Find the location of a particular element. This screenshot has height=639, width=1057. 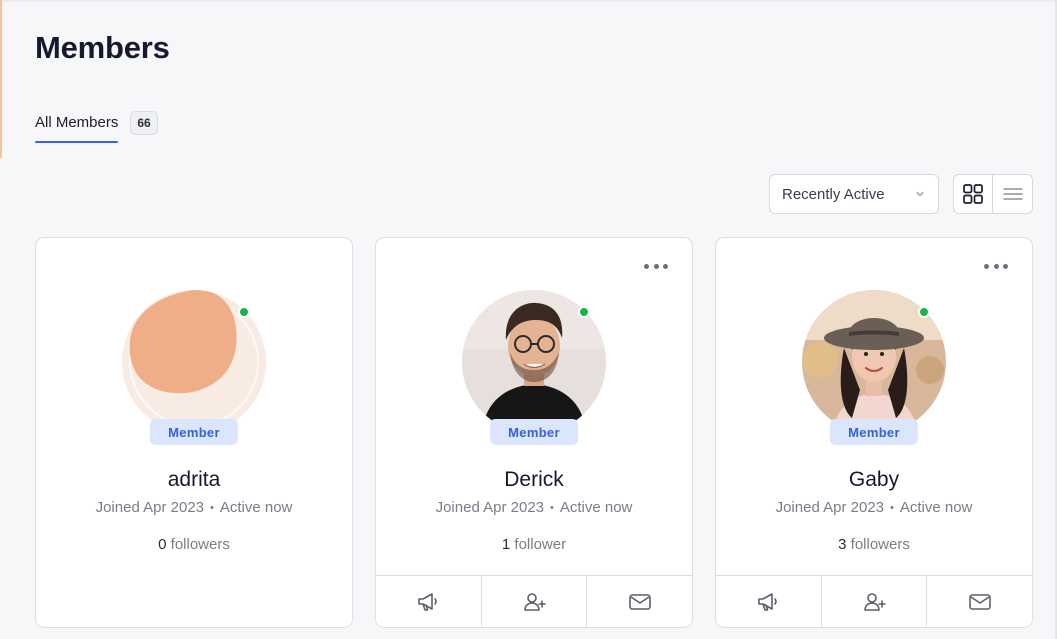

followers-number: 0 is located at coordinates (162, 544).